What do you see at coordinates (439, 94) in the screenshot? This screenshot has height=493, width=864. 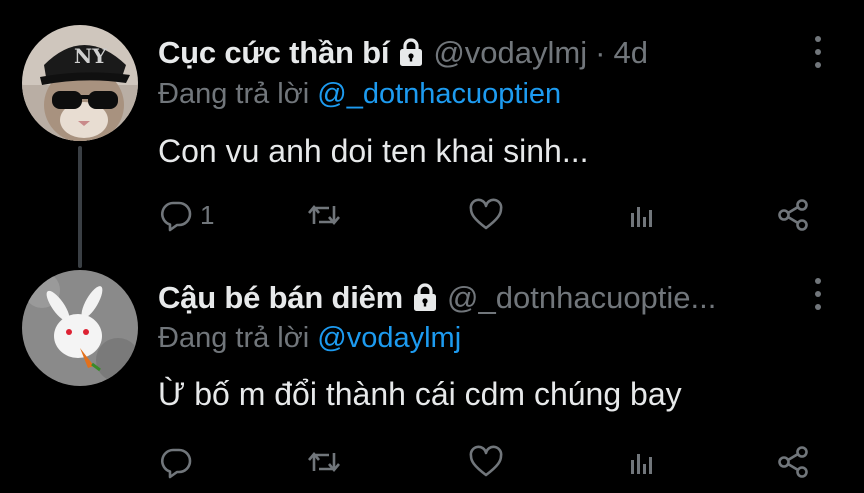 I see `replying-to-mention: @_dotnhacuoptien` at bounding box center [439, 94].